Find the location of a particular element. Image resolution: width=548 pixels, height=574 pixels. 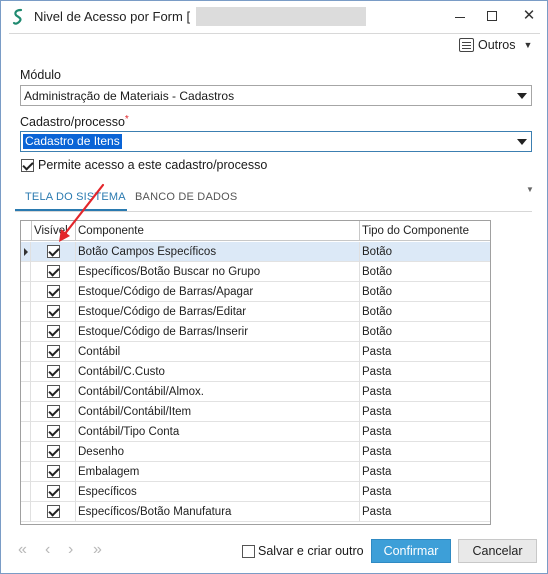

outros-label: Outros is located at coordinates (497, 45).